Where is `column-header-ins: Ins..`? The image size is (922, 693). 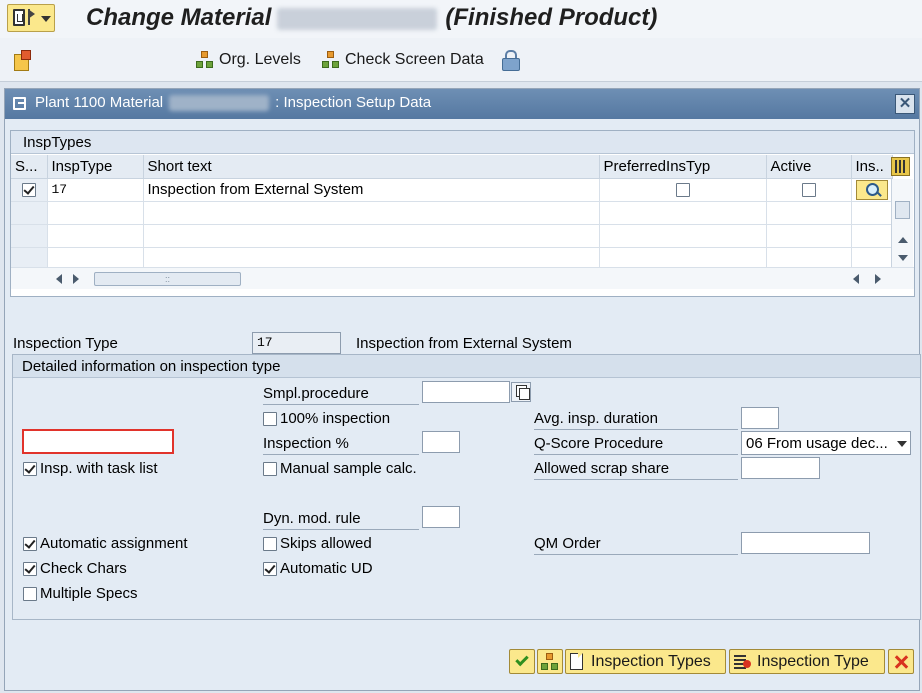
column-header-ins: Ins.. is located at coordinates (872, 167).